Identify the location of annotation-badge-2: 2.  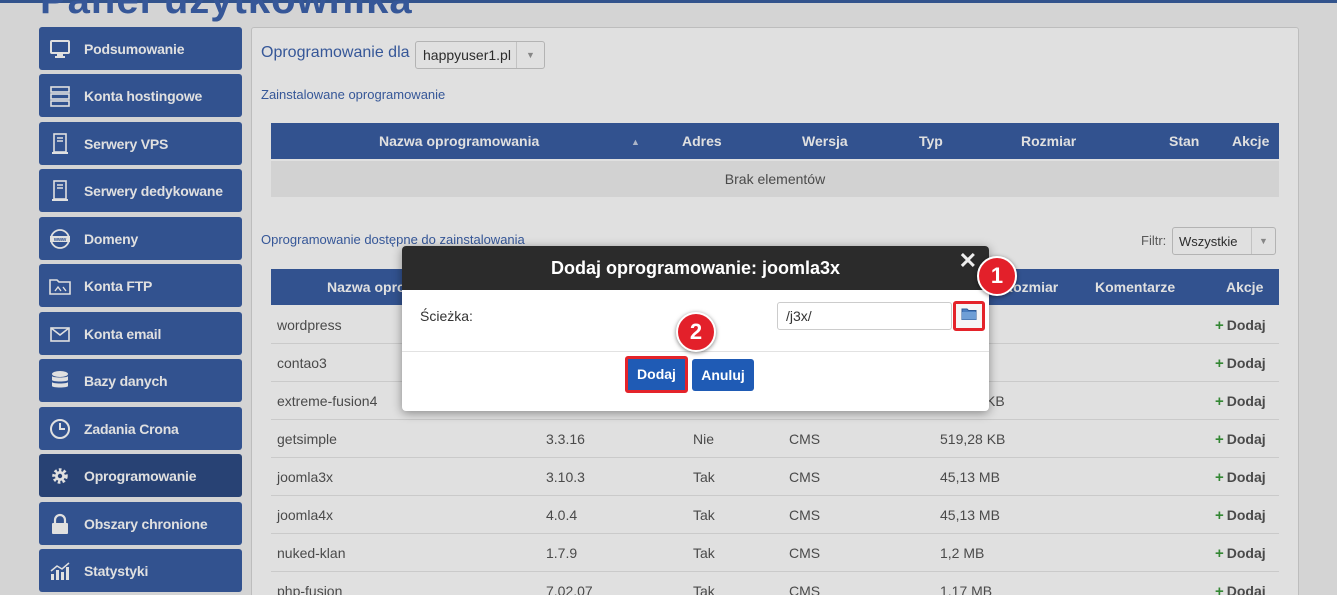
(696, 332).